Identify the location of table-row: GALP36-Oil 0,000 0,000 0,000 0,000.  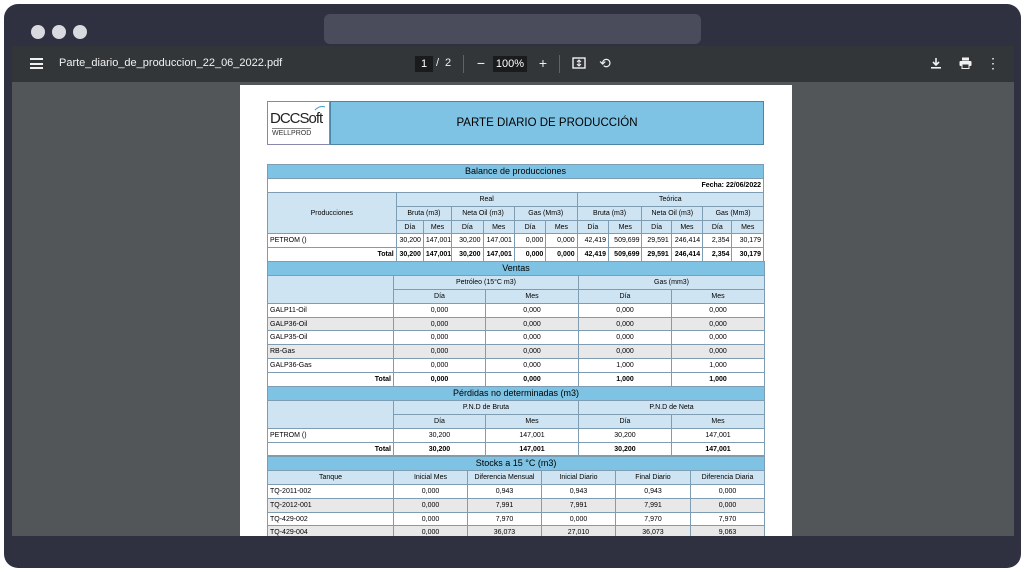
(516, 324).